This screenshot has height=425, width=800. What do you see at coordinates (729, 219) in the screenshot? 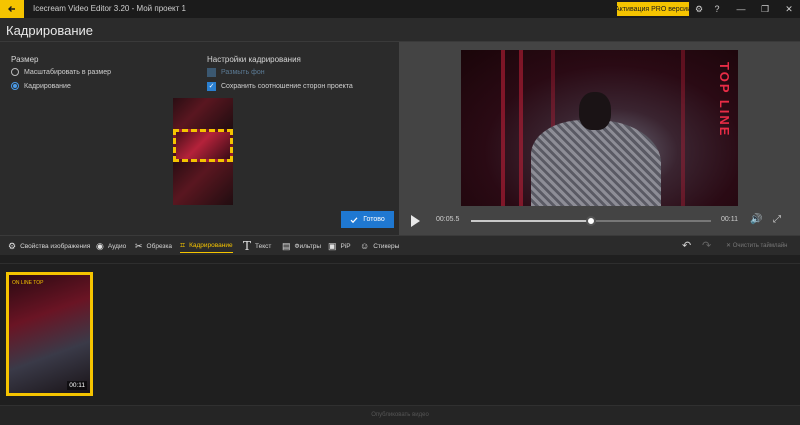
I see `total-time: 00:11` at bounding box center [729, 219].